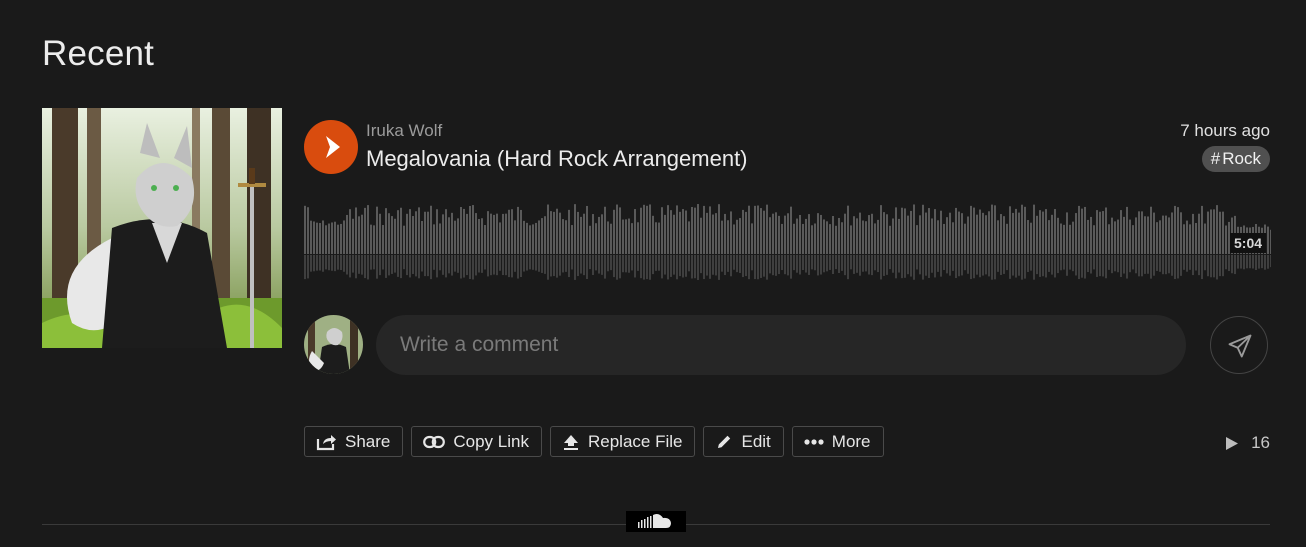 The height and width of the screenshot is (547, 1306). What do you see at coordinates (781, 345) in the screenshot?
I see `comment-input` at bounding box center [781, 345].